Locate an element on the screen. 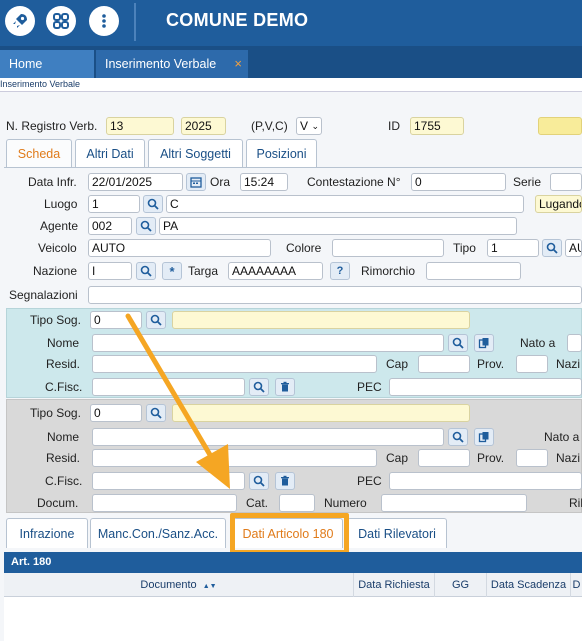  grid-icon is located at coordinates (61, 21).